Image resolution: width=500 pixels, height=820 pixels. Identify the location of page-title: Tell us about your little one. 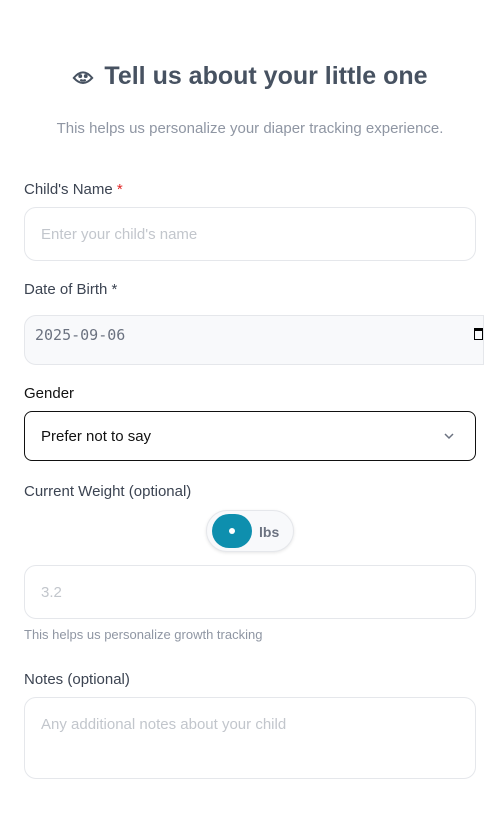
(250, 76).